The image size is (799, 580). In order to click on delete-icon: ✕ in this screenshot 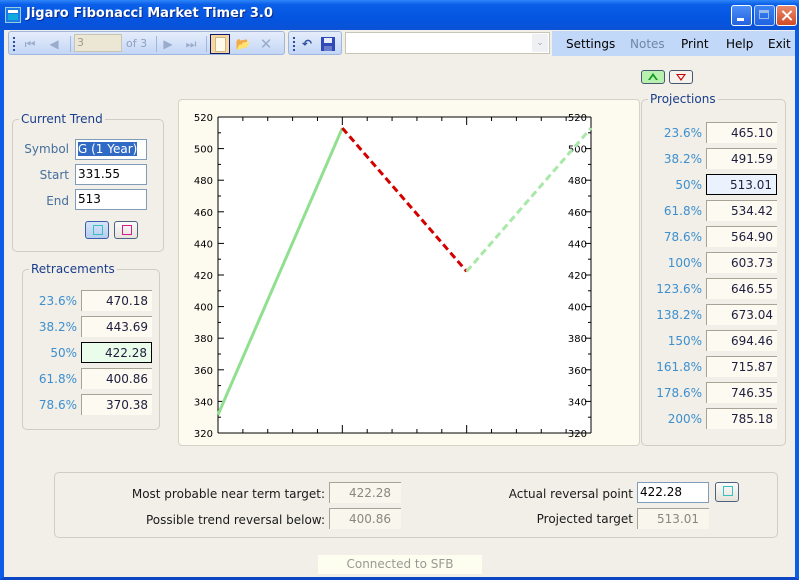, I will do `click(266, 44)`.